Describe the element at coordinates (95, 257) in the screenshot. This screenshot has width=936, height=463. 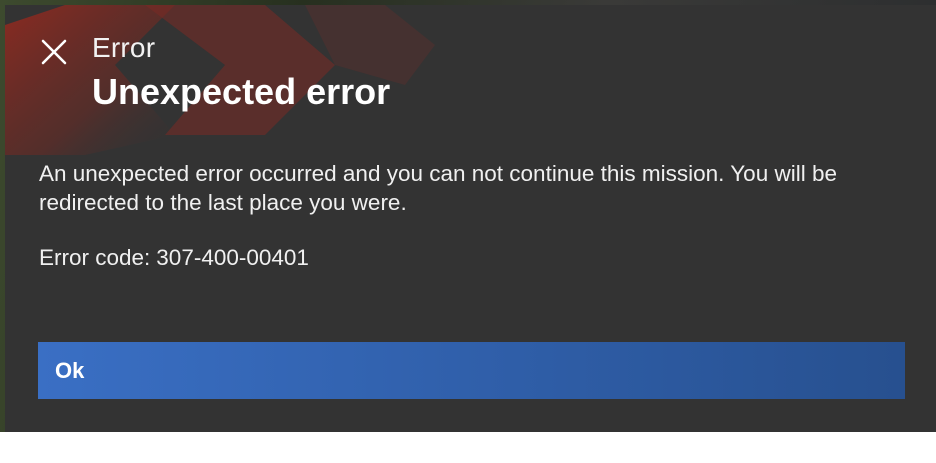
I see `error-code-label: Error code:` at that location.